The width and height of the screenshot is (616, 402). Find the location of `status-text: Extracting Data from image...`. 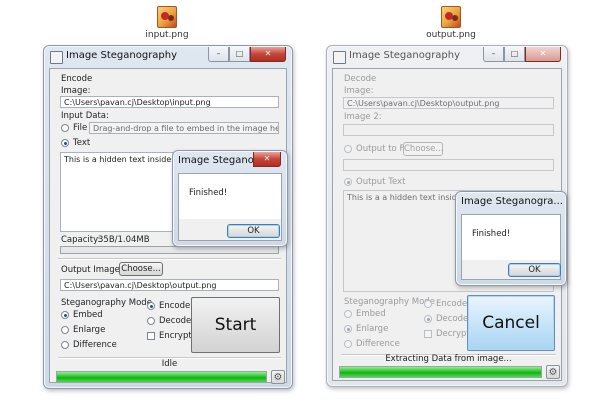

status-text: Extracting Data from image... is located at coordinates (448, 359).